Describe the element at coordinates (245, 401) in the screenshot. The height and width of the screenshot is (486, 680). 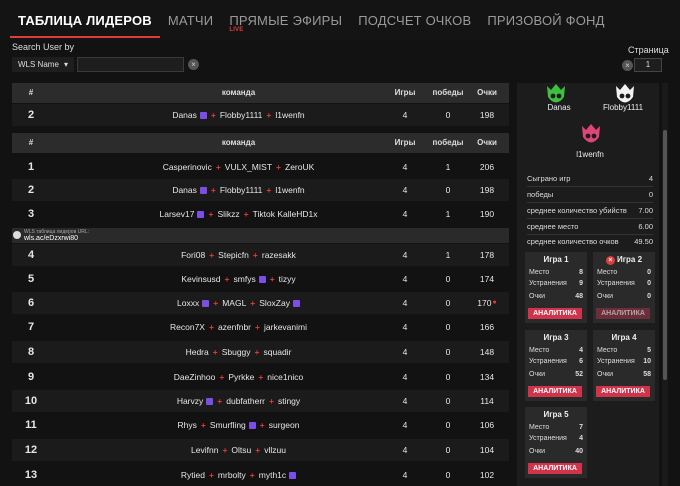
I see `player-name: dubfatherr` at that location.